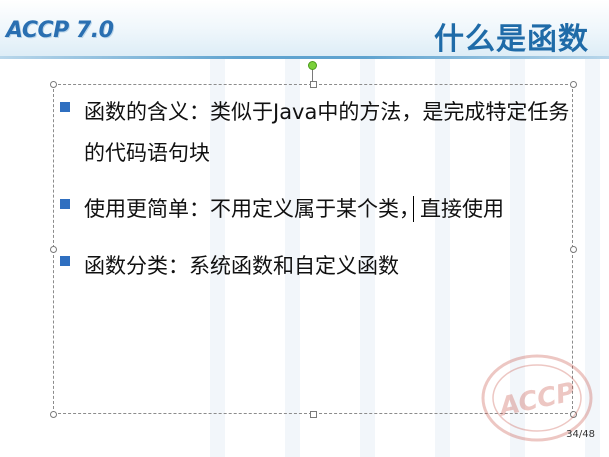 This screenshot has height=457, width=609. I want to click on bullet-text: 函数的含义：类似于Java中的方法，是完成特定任务的代码语句块, so click(329, 133).